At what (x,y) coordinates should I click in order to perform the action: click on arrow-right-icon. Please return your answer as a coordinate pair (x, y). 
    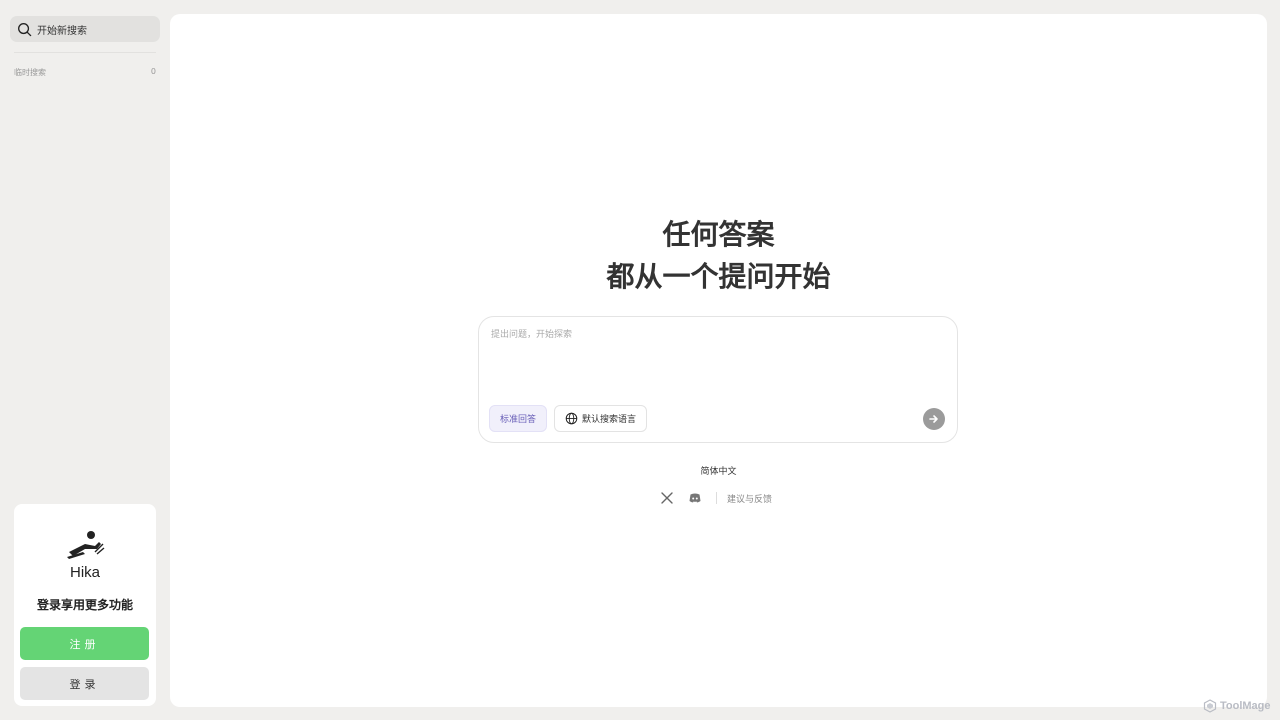
    Looking at the image, I should click on (933, 419).